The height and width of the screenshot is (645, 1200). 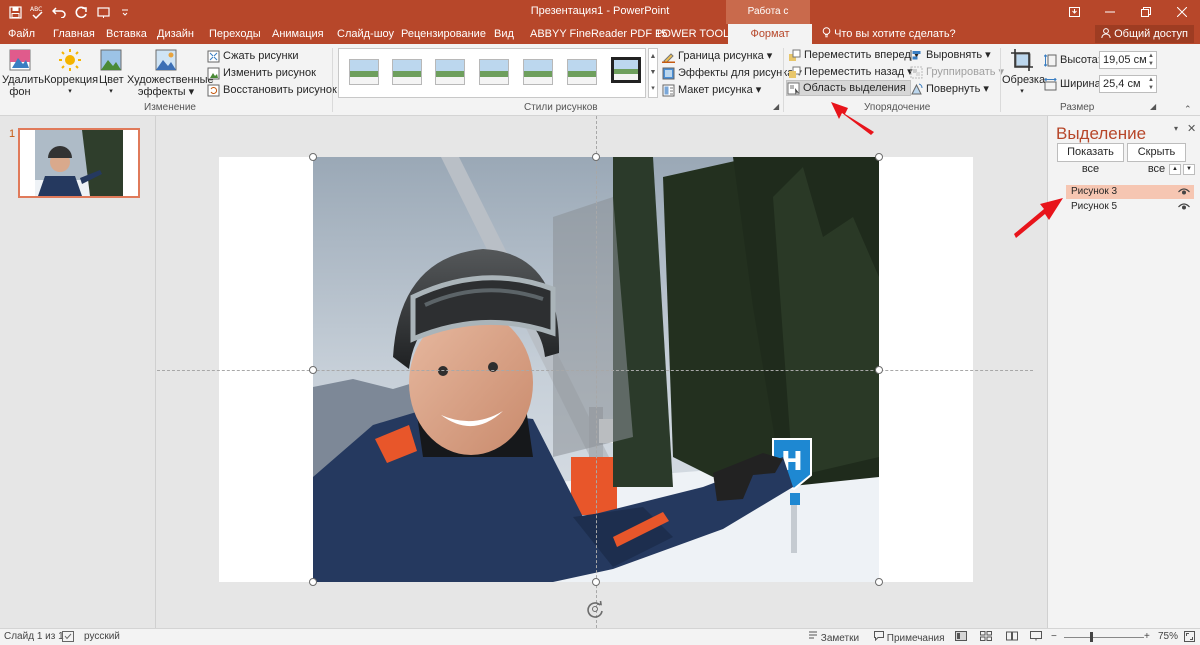 I want to click on resize-handle-top, so click(x=596, y=157).